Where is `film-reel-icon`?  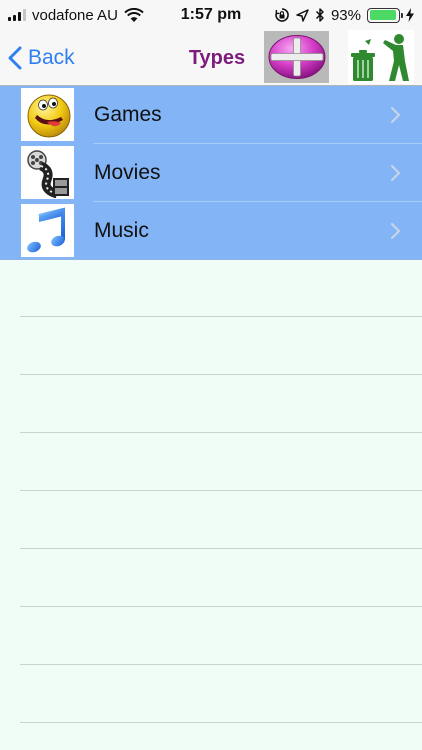 film-reel-icon is located at coordinates (47, 173).